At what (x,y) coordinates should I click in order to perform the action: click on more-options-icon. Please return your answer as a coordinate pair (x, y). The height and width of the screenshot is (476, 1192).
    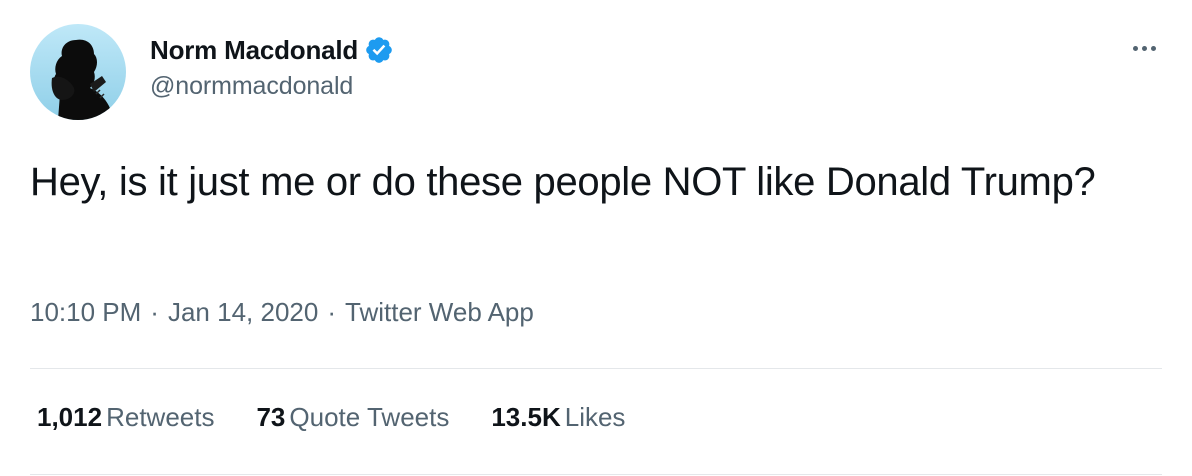
    Looking at the image, I should click on (1144, 48).